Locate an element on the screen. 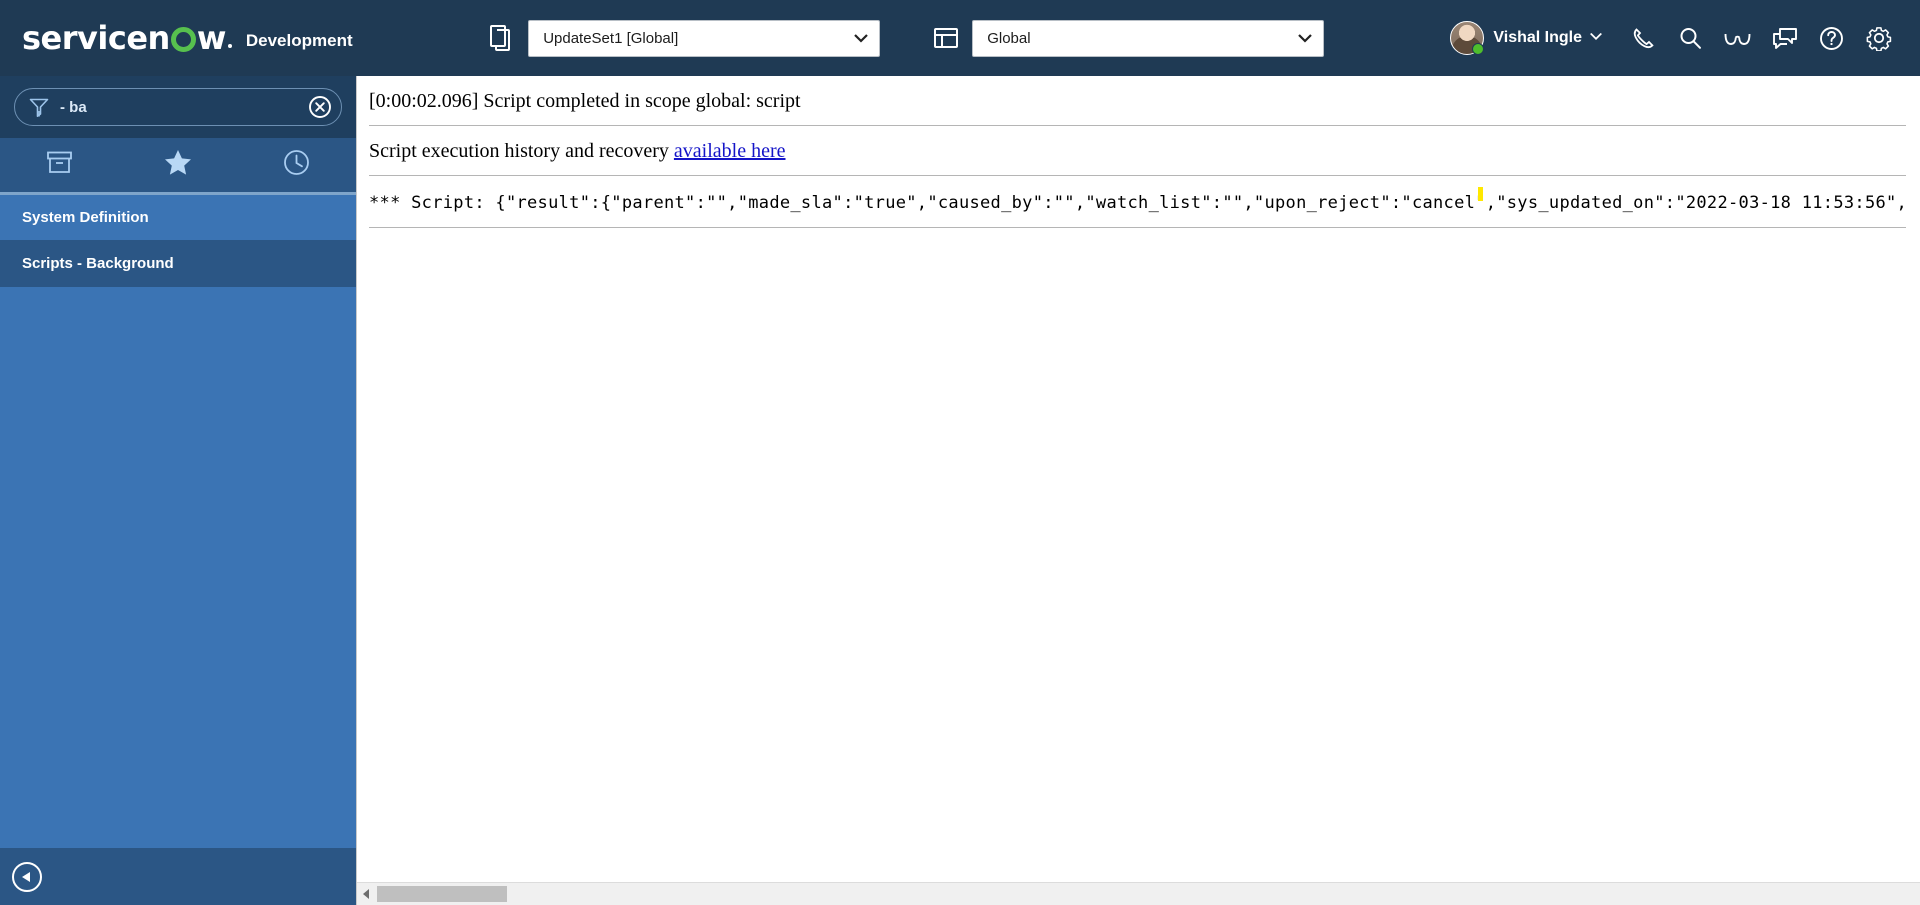  user-menu: Vishal Ingle is located at coordinates (1526, 38).